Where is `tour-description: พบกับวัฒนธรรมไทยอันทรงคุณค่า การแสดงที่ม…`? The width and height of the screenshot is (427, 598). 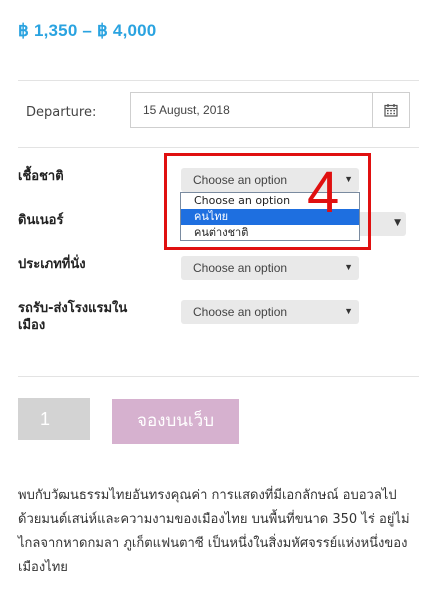
tour-description: พบกับวัฒนธรรมไทยอันทรงคุณค่า การแสดงที่ม… is located at coordinates (214, 531).